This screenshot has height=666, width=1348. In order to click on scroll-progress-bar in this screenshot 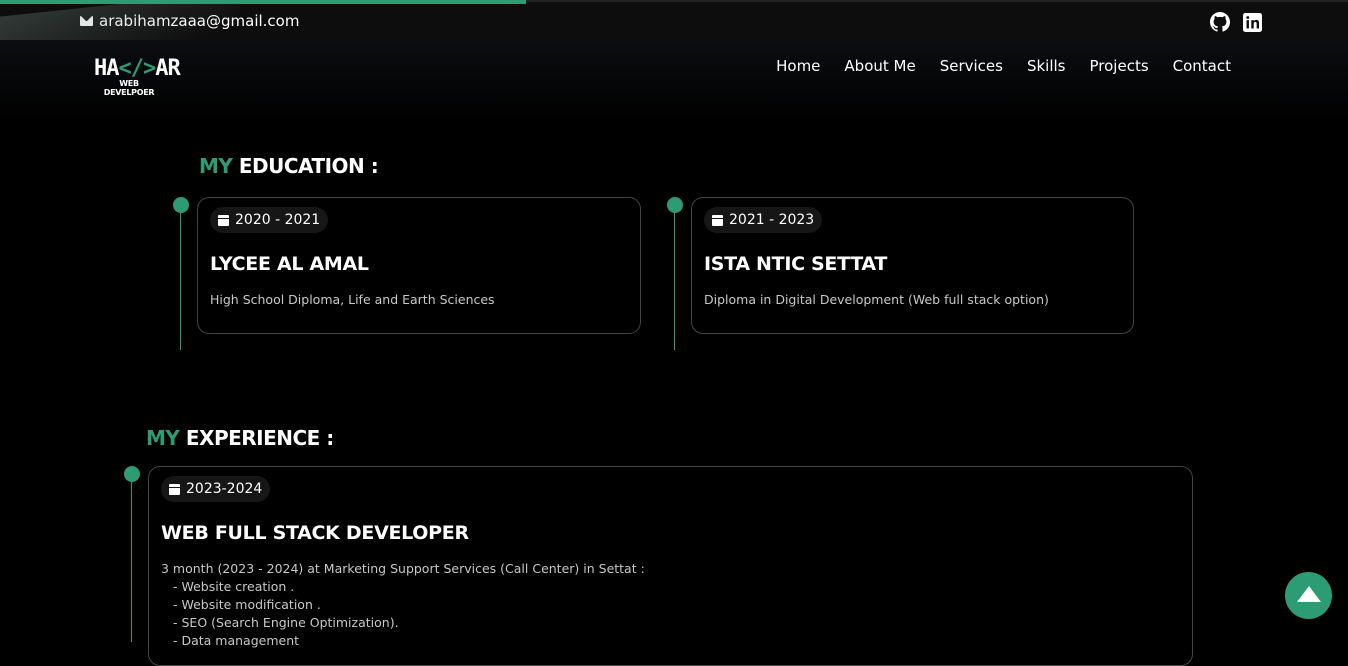, I will do `click(263, 2)`.